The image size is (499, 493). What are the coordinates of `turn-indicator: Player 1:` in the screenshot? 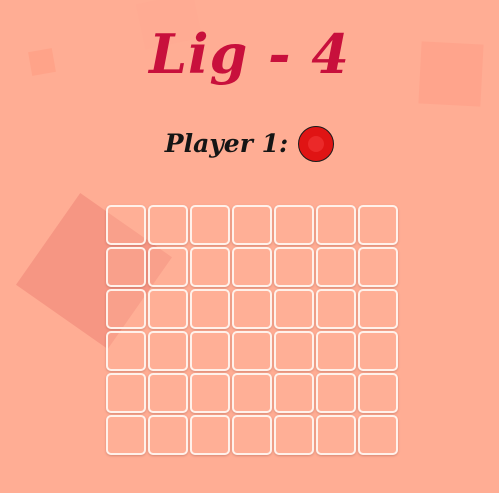 It's located at (249, 144).